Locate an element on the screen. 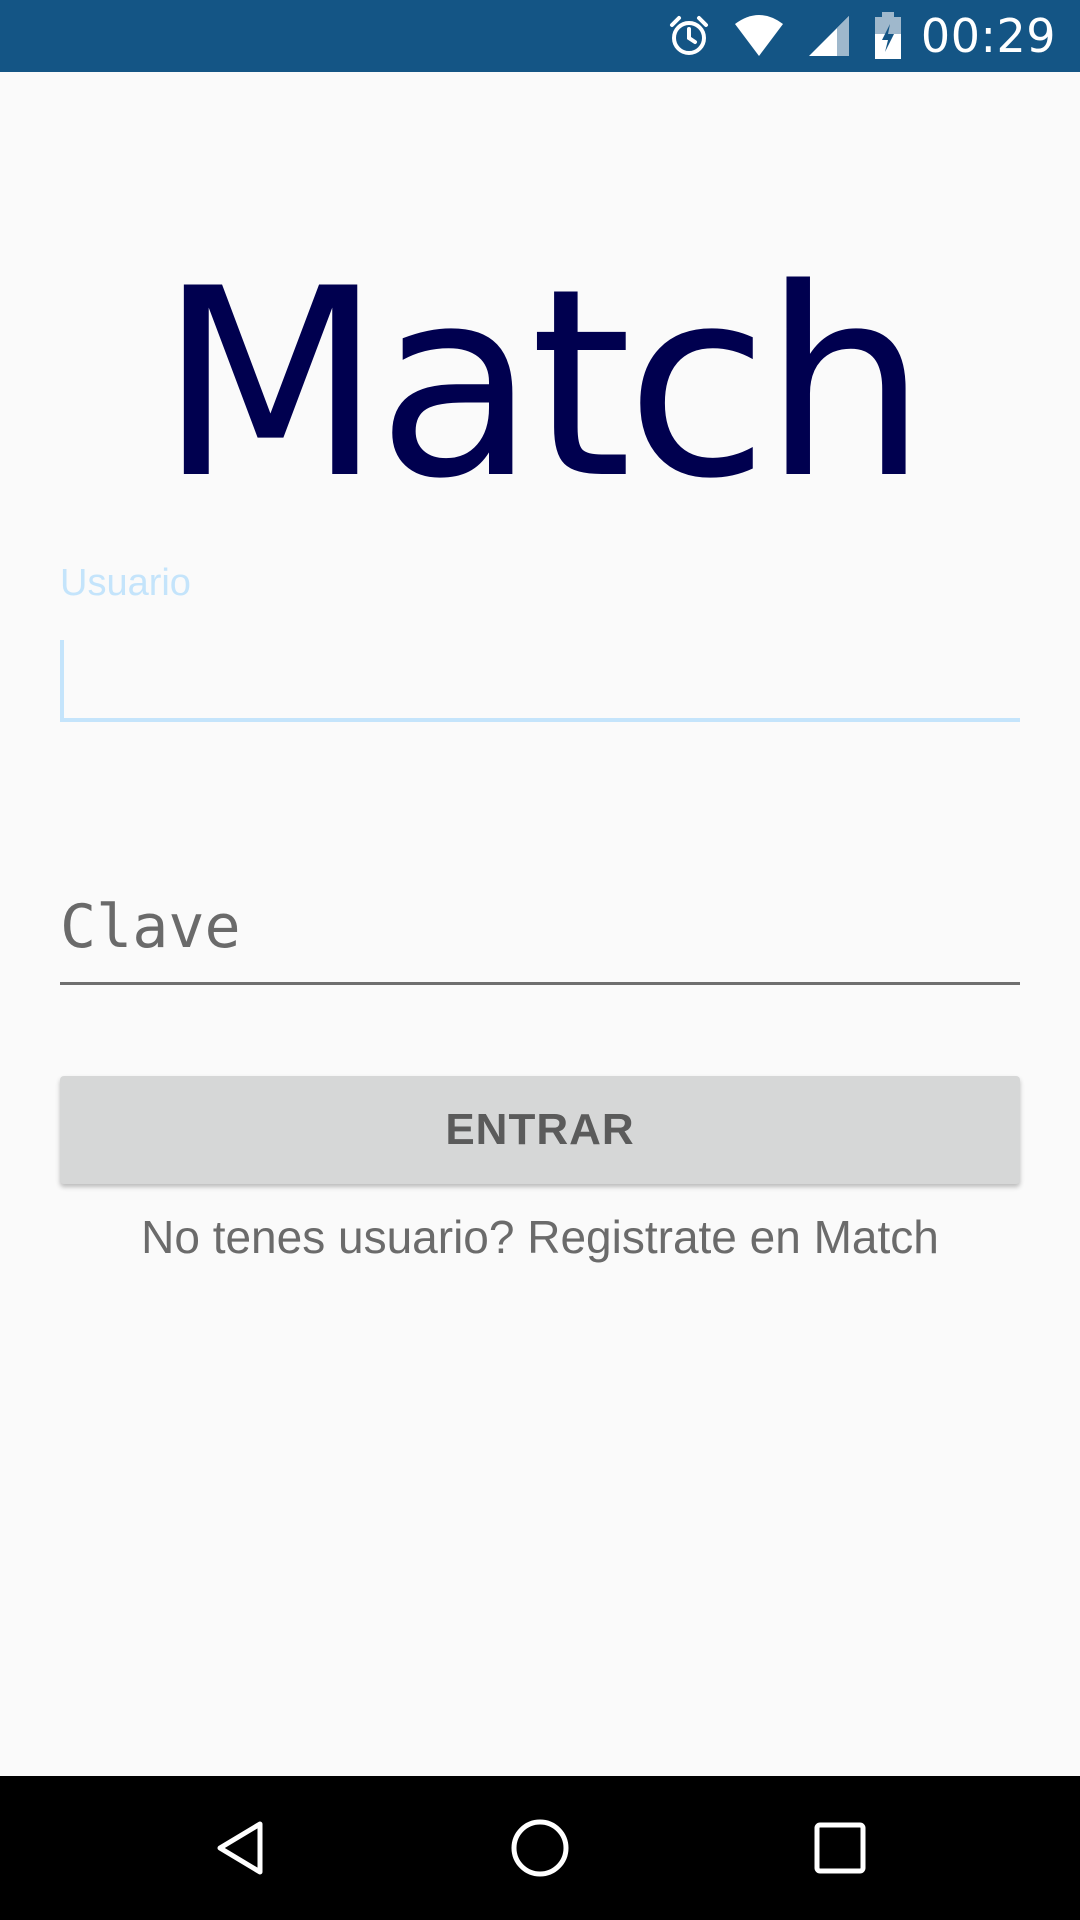 Image resolution: width=1080 pixels, height=1920 pixels. cell-signal-icon is located at coordinates (829, 36).